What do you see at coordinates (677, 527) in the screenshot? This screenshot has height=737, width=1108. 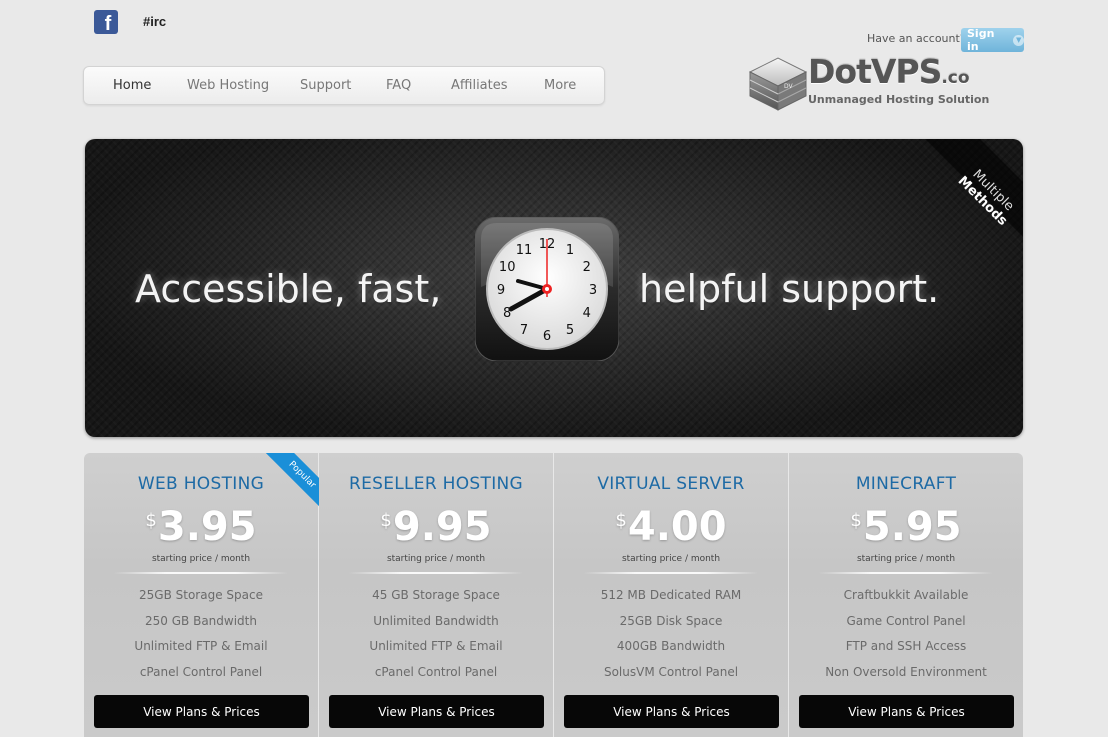 I see `price-value: 4.00` at bounding box center [677, 527].